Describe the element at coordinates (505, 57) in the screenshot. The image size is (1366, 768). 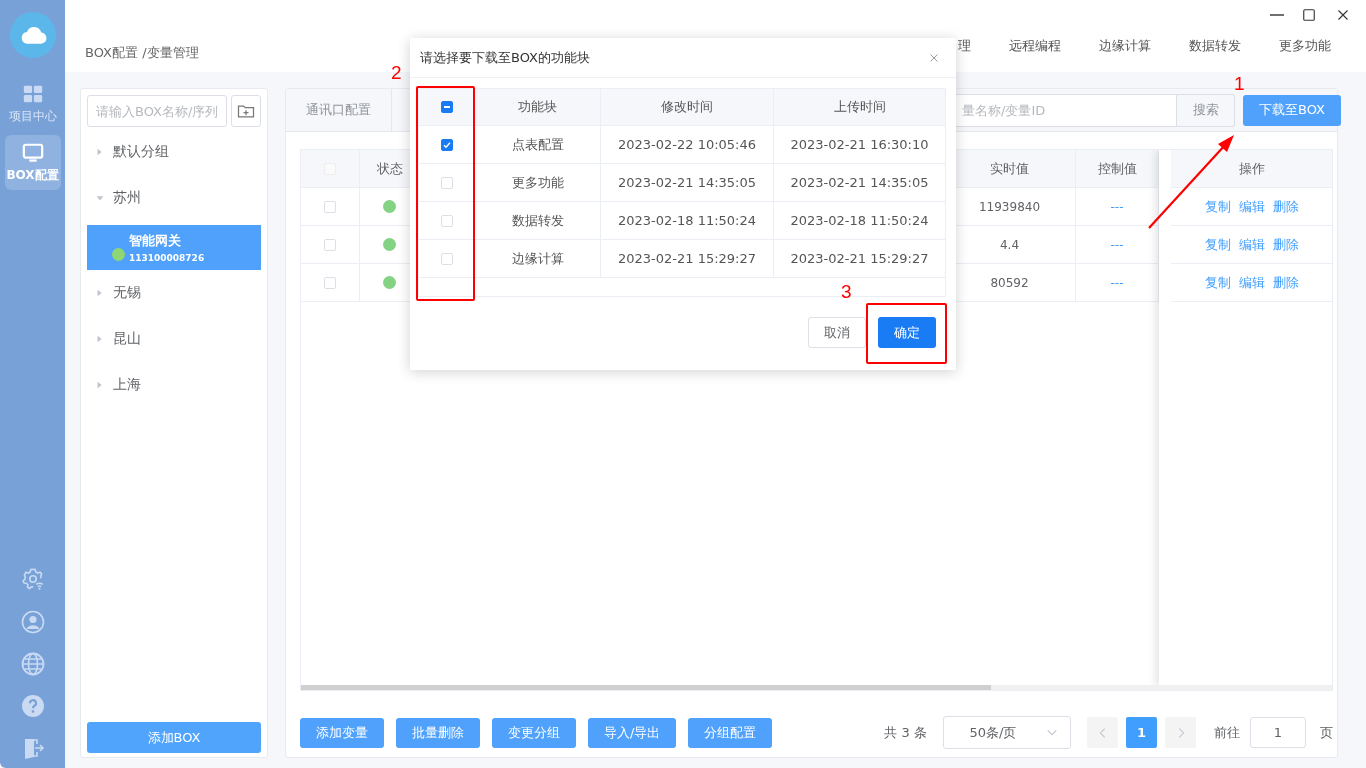
I see `dialog-title: 请选择要下载至BOX的功能块` at that location.